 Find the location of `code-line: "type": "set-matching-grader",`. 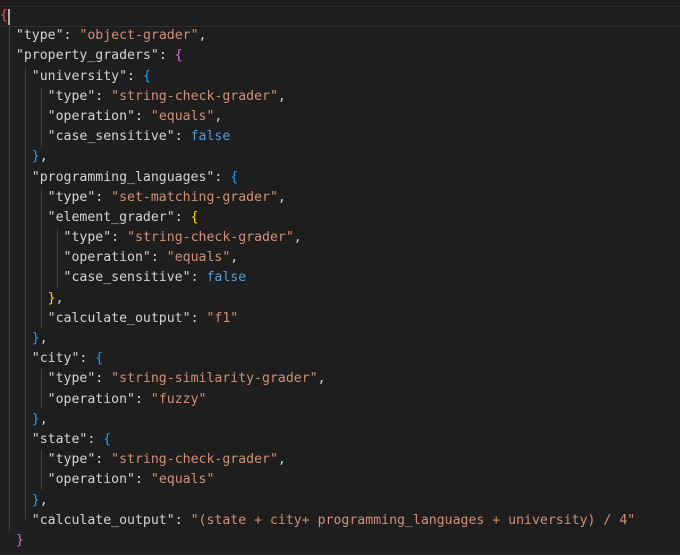

code-line: "type": "set-matching-grader", is located at coordinates (340, 198).